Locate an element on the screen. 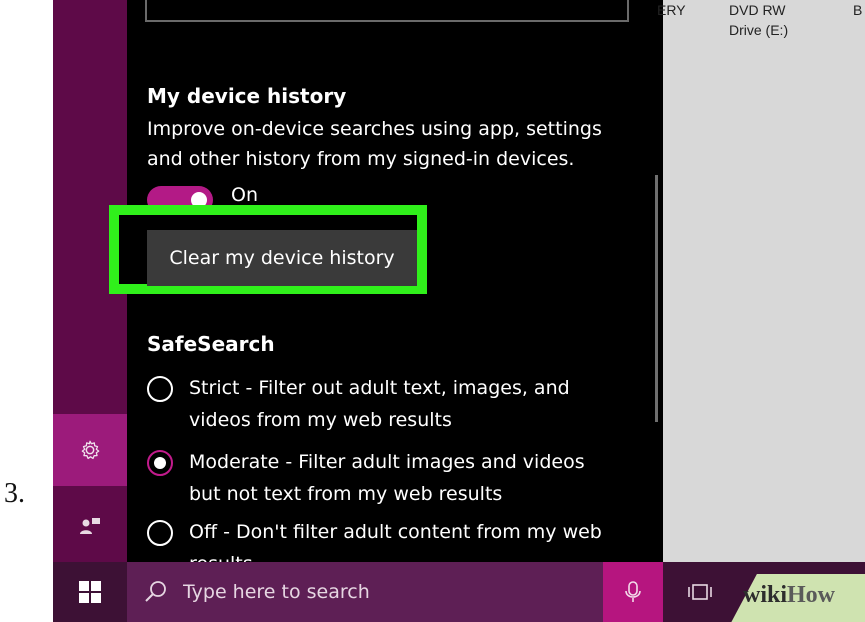 This screenshot has width=865, height=622. feedback-button is located at coordinates (90, 526).